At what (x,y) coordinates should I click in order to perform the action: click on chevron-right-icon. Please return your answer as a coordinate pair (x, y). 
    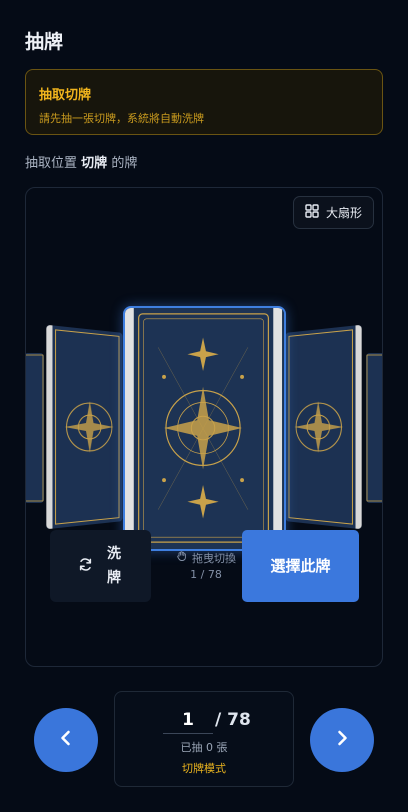
    Looking at the image, I should click on (342, 740).